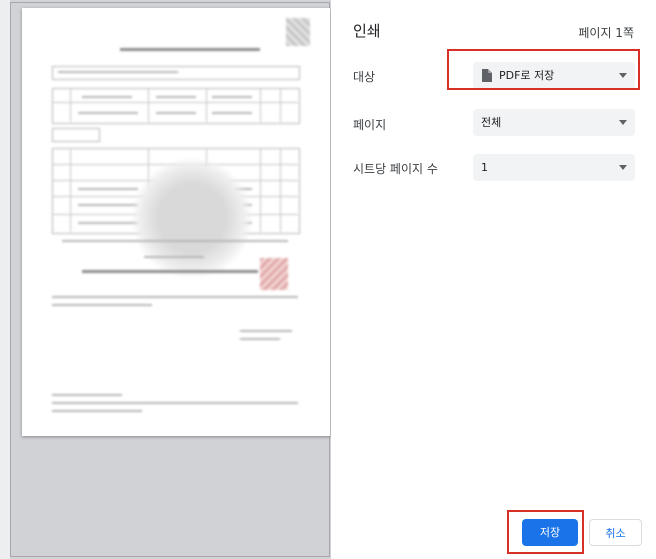  Describe the element at coordinates (527, 75) in the screenshot. I see `destination-value: PDF로 저장` at that location.